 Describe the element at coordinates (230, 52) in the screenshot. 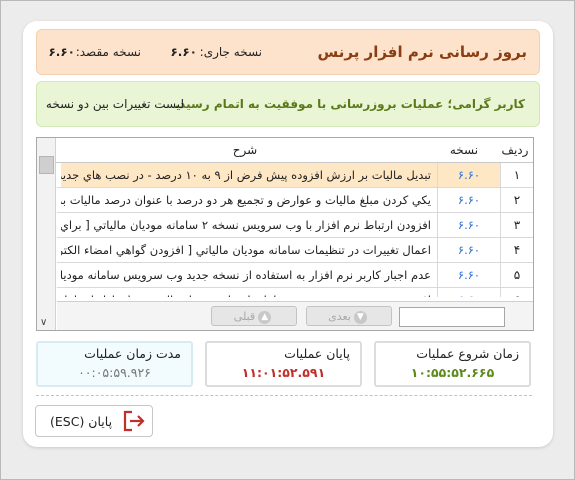

I see `current-version-label: نسخه جاری:` at that location.